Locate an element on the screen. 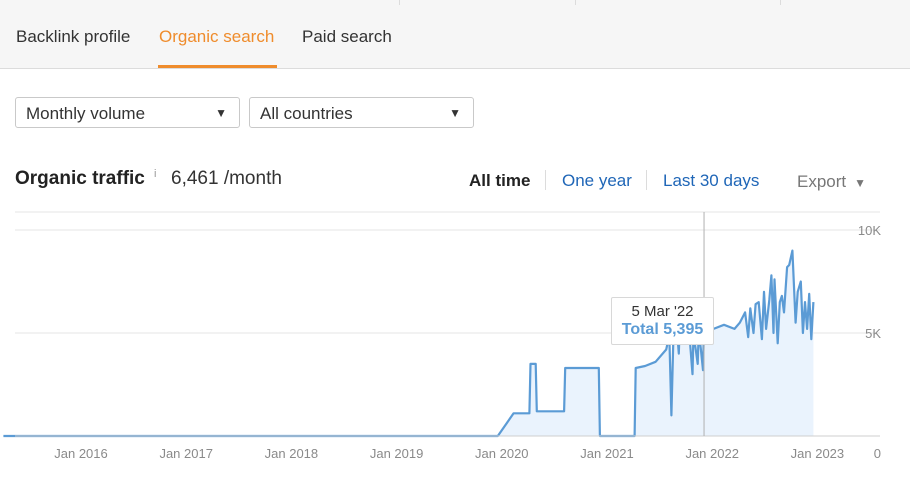 The width and height of the screenshot is (910, 486). export-button: Export ▼ is located at coordinates (831, 182).